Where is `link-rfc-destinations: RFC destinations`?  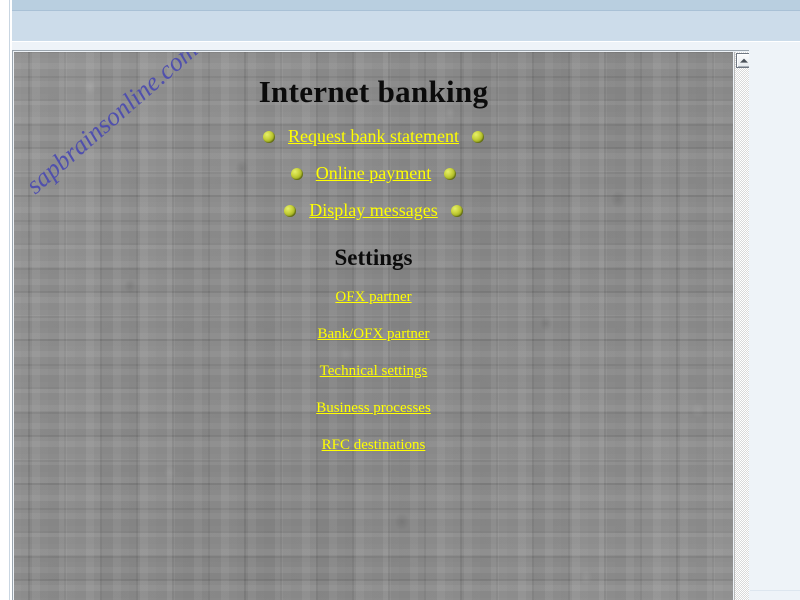 link-rfc-destinations: RFC destinations is located at coordinates (373, 445).